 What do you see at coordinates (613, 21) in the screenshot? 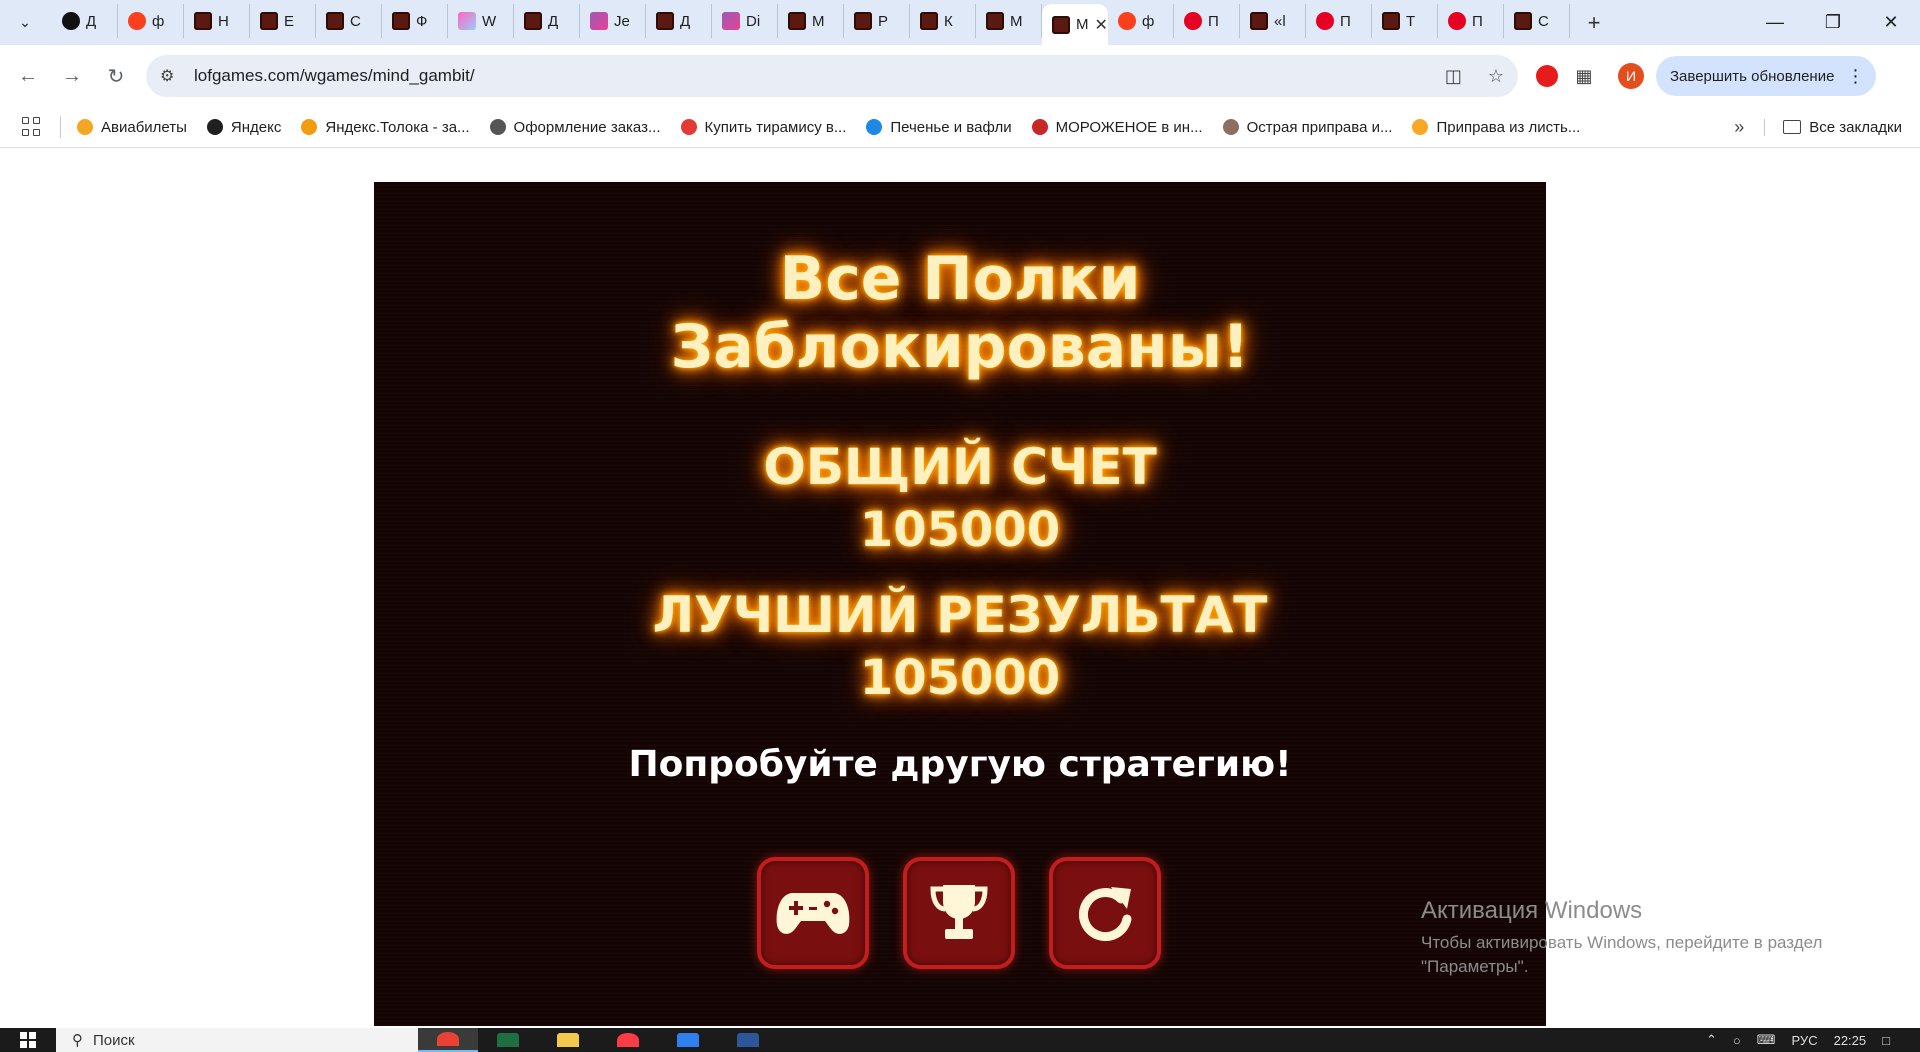
I see `browser-tab: Je` at bounding box center [613, 21].